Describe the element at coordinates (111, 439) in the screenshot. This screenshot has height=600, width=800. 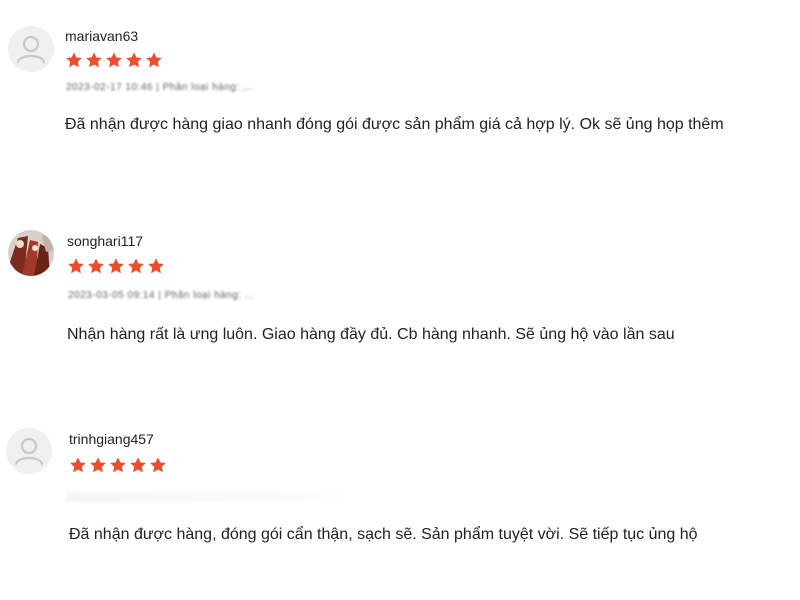
I see `username: trinhgiang457` at that location.